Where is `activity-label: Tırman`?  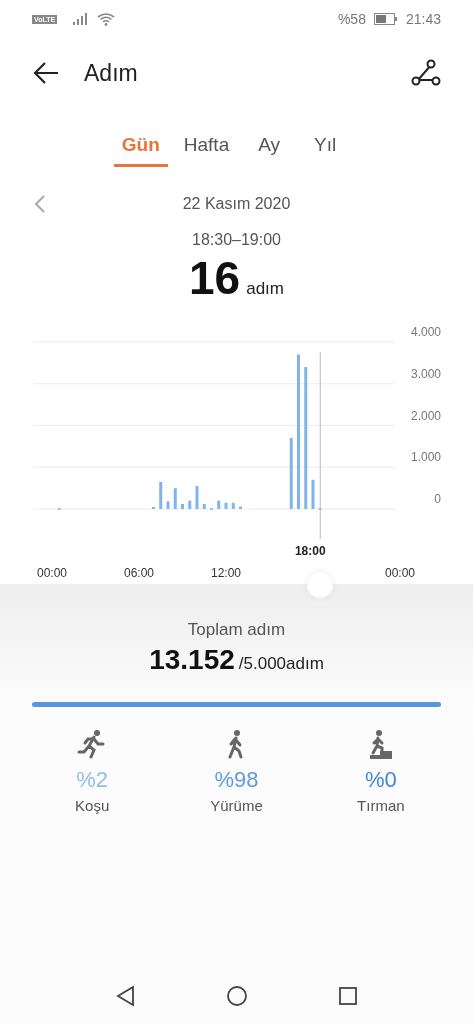 activity-label: Tırman is located at coordinates (381, 805).